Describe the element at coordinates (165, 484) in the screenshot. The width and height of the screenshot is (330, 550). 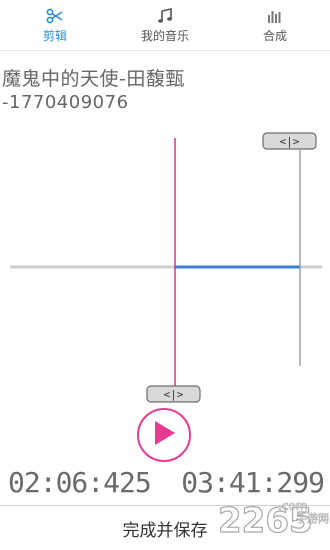
I see `time-readout: 02:06:425 03:41:299` at that location.